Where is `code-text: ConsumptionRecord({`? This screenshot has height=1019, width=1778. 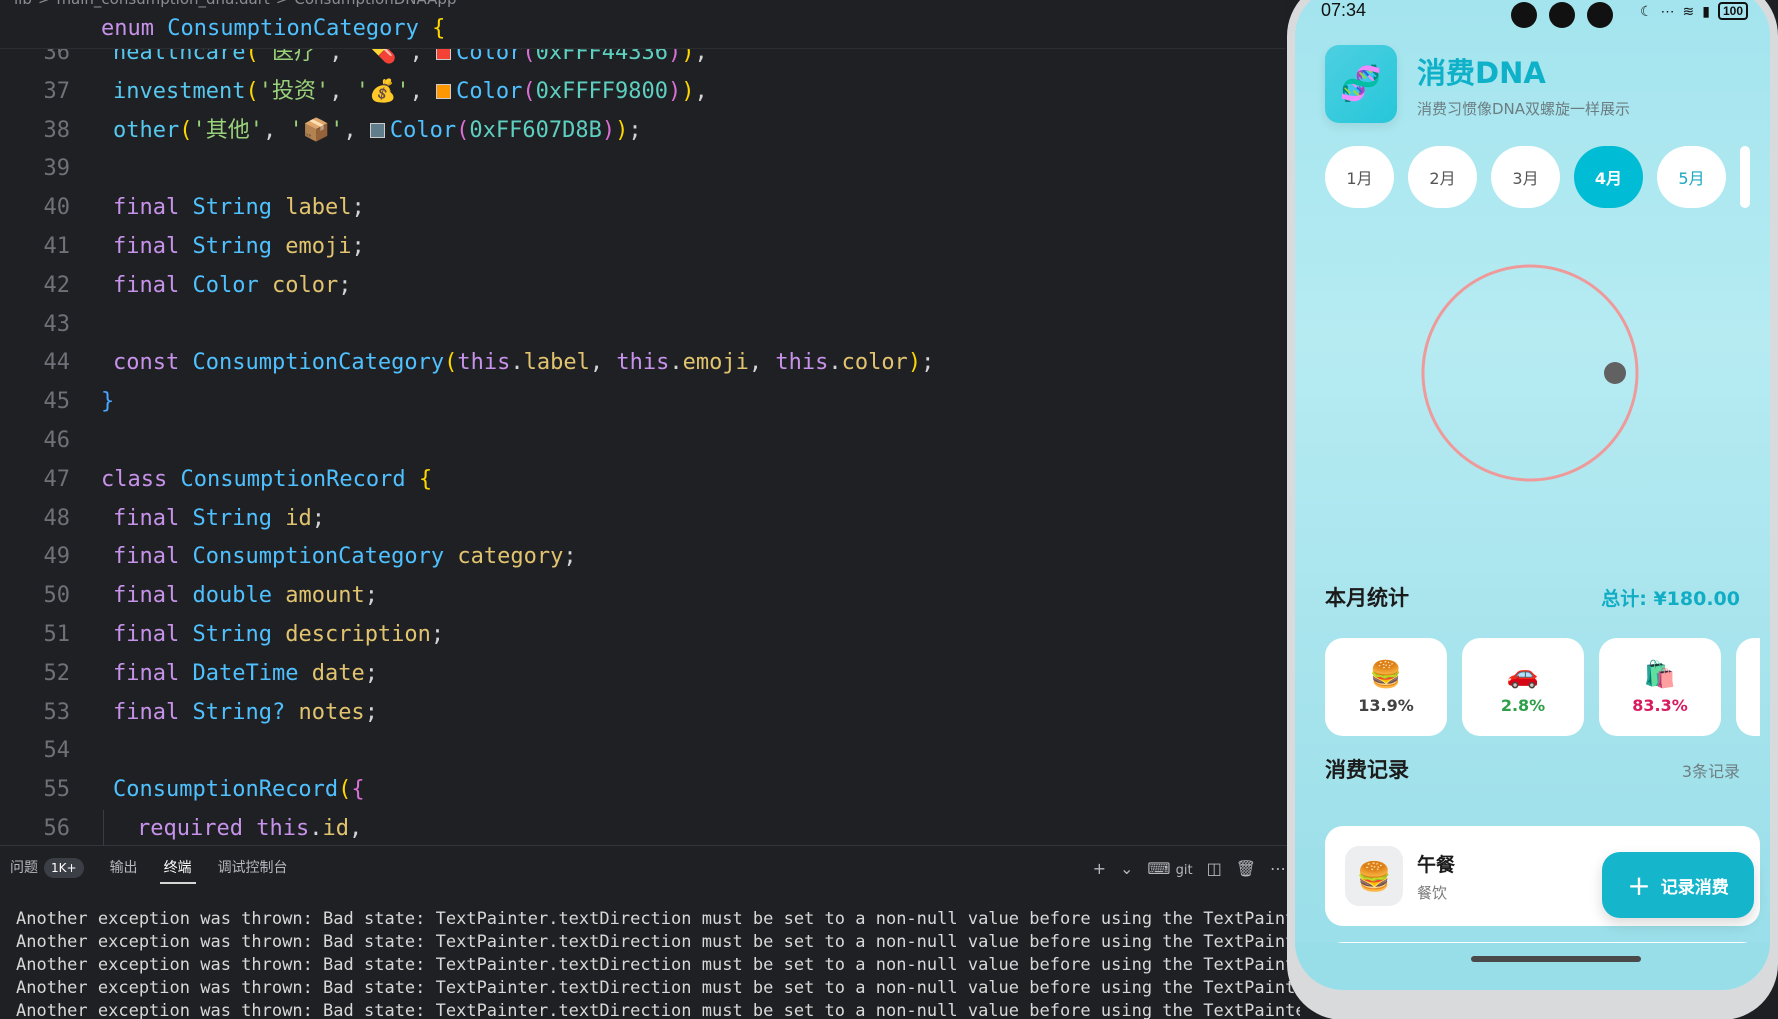 code-text: ConsumptionRecord({ is located at coordinates (239, 790).